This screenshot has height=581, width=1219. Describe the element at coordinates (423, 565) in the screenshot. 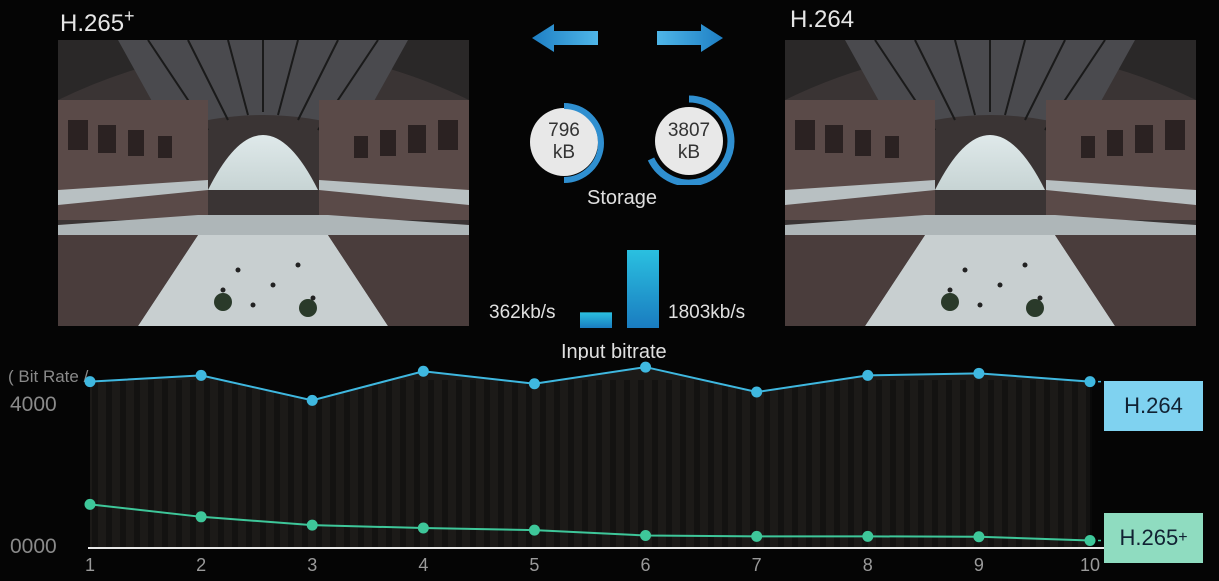

I see `x-tick-label: 4` at that location.